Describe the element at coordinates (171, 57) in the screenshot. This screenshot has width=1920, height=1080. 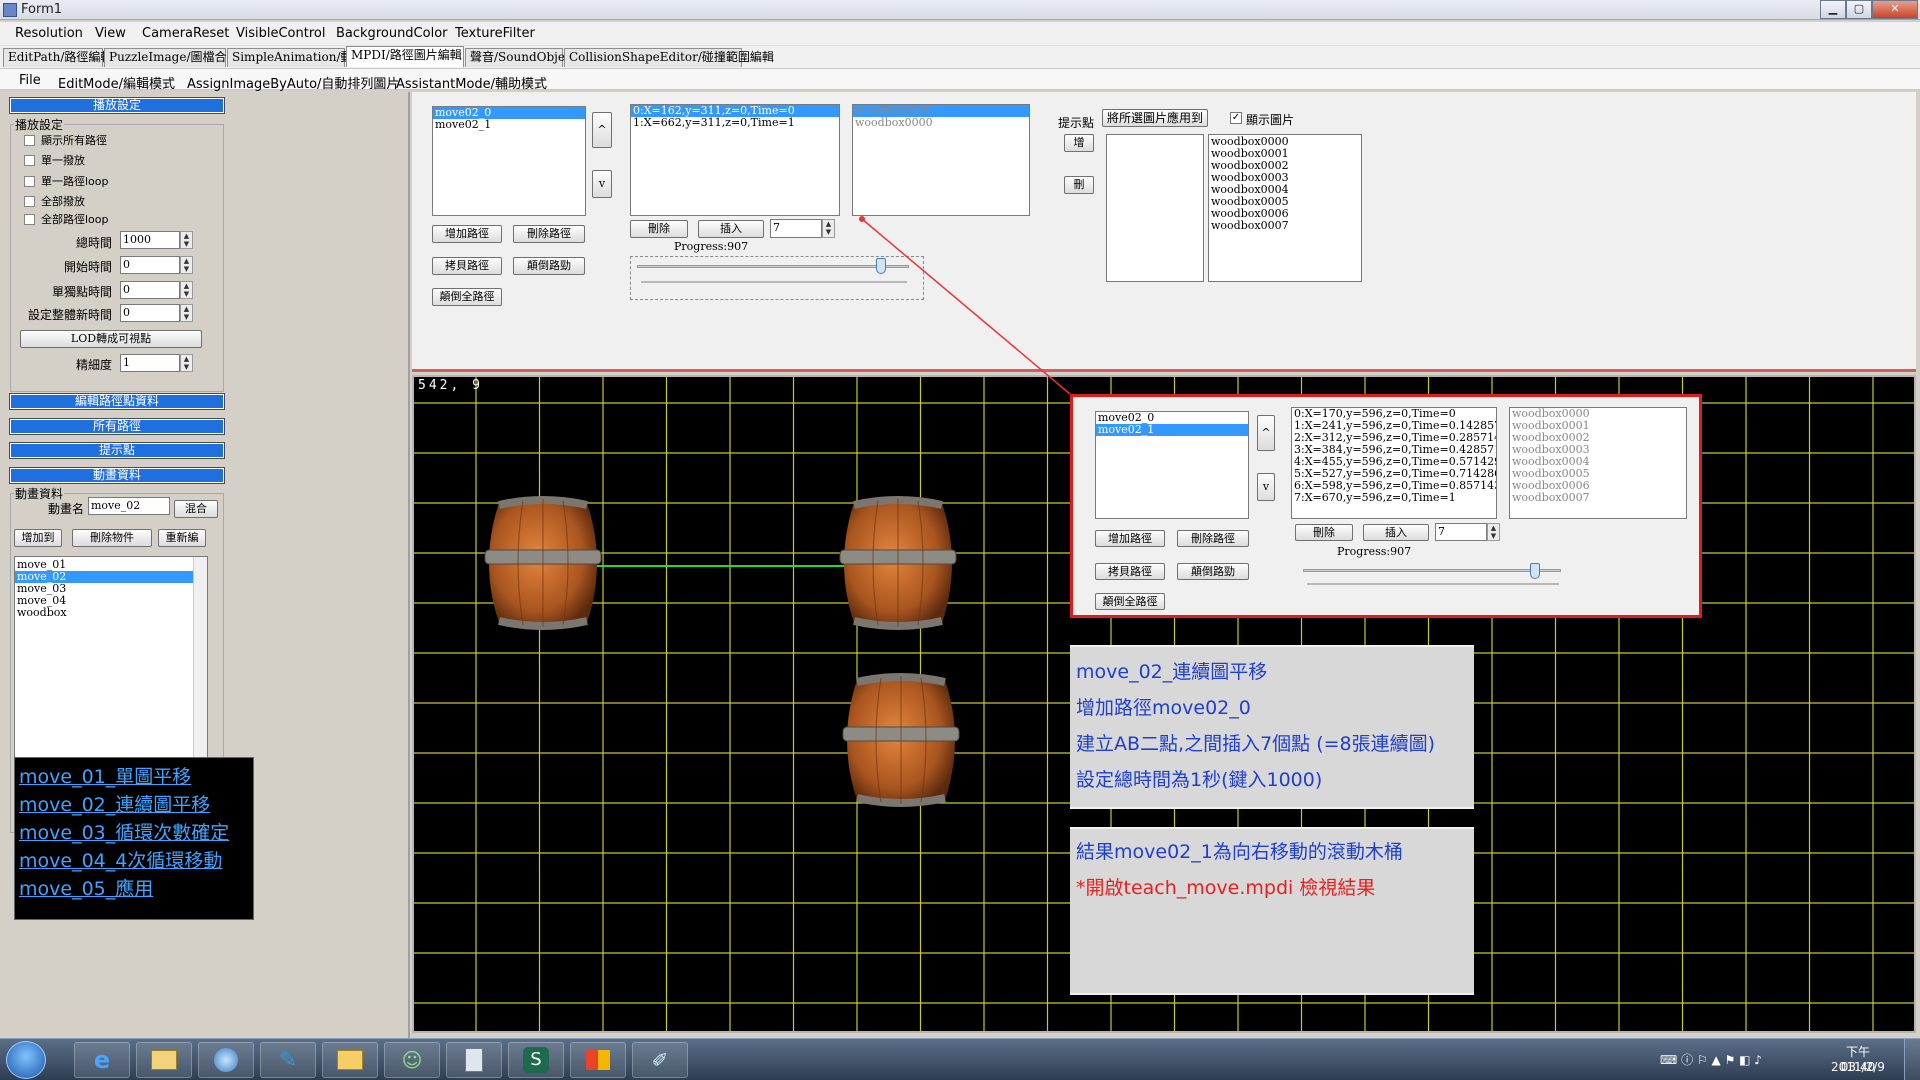
I see `tab-puzzle-image: PuzzleImage/圖檔合併` at that location.